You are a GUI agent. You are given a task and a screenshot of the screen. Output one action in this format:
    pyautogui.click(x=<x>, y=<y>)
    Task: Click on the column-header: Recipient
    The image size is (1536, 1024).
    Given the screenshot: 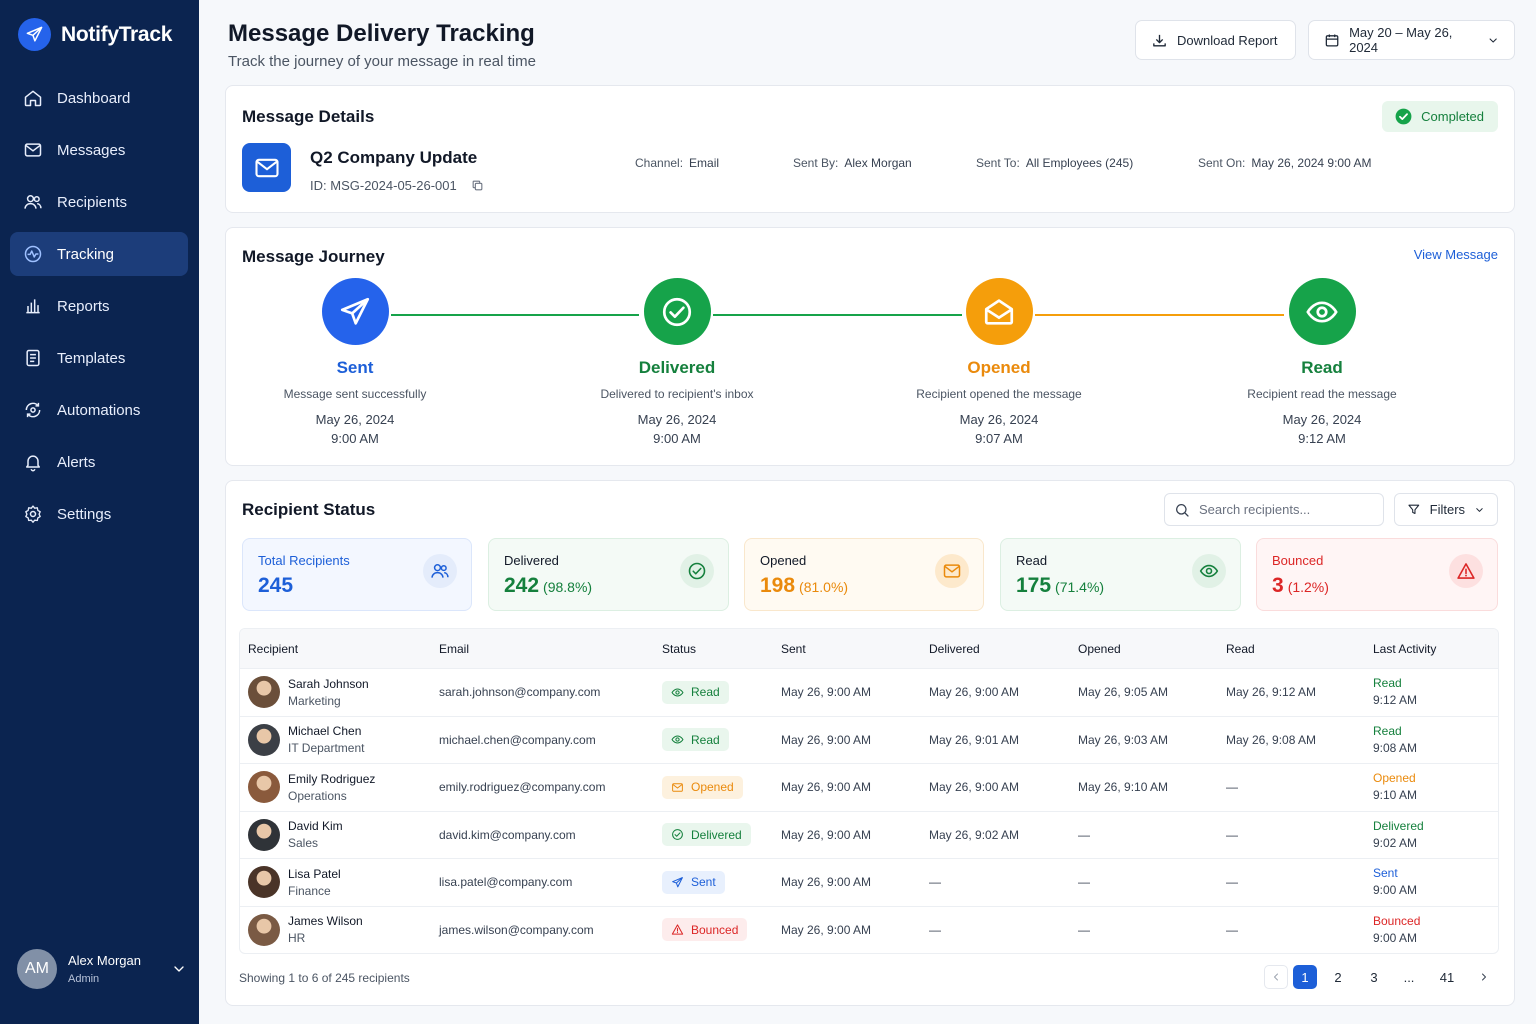 What is the action you would take?
    pyautogui.click(x=273, y=649)
    